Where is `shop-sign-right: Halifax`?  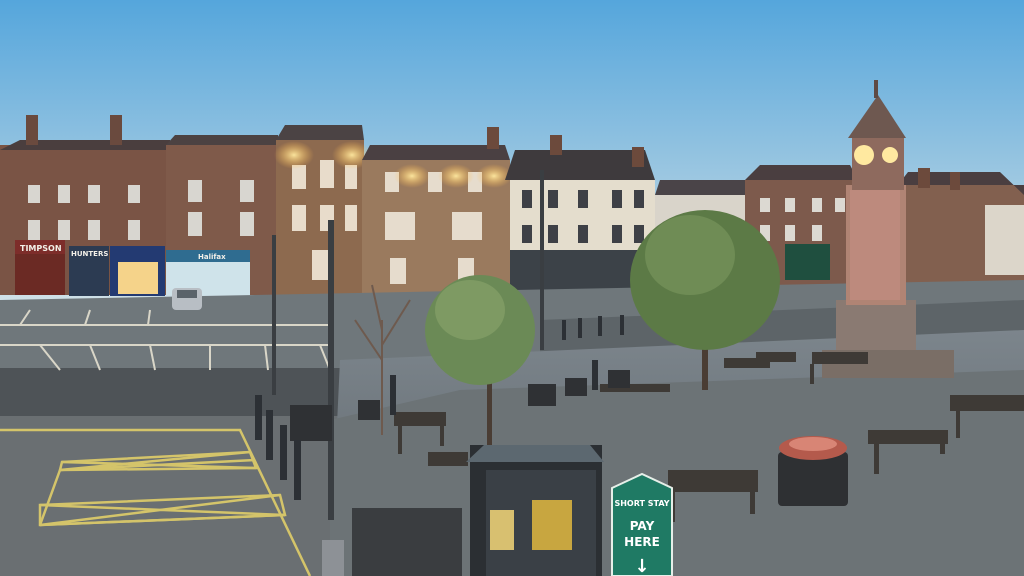 shop-sign-right: Halifax is located at coordinates (212, 257).